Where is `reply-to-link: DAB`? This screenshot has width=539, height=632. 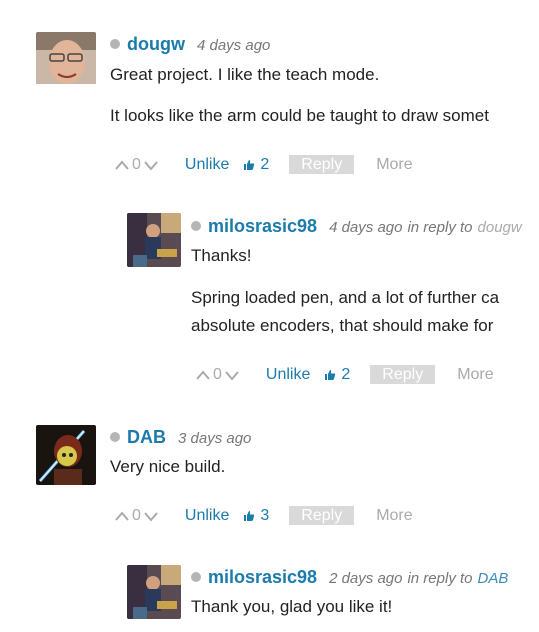 reply-to-link: DAB is located at coordinates (493, 578).